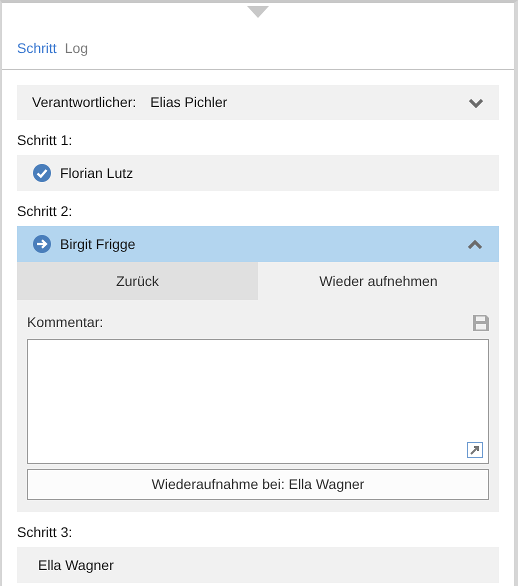 The height and width of the screenshot is (586, 518). I want to click on responsible-value: Elias Pichler, so click(189, 102).